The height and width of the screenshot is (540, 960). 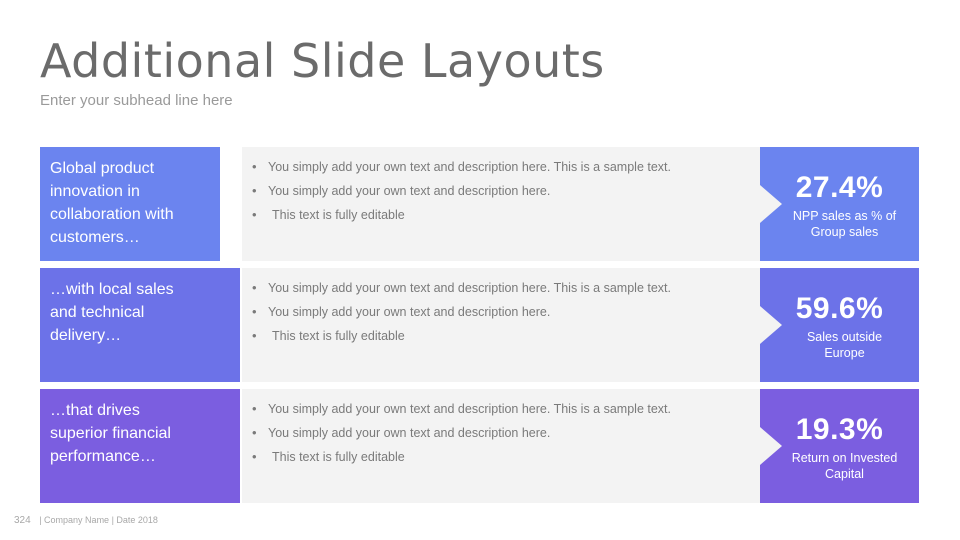 What do you see at coordinates (844, 345) in the screenshot?
I see `stat-description: Sales outside Europe` at bounding box center [844, 345].